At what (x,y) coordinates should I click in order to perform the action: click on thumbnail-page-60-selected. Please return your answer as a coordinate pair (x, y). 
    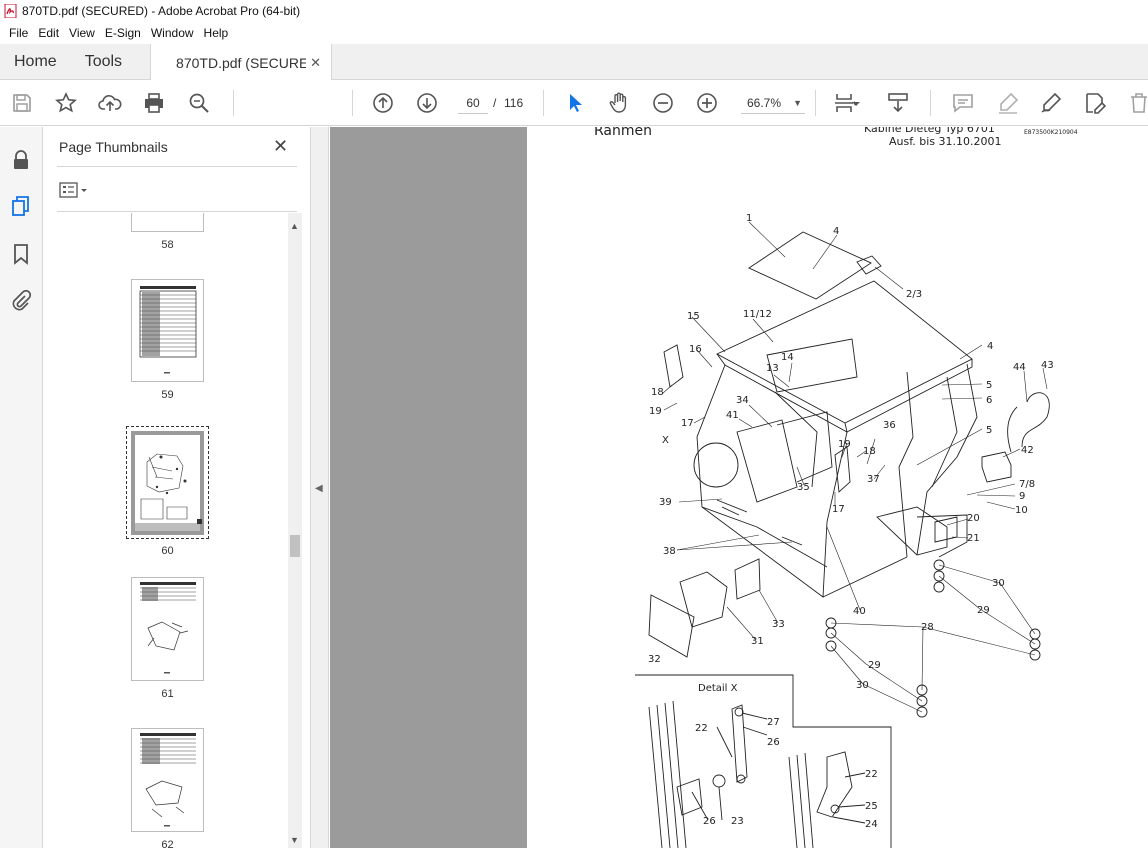
    Looking at the image, I should click on (167, 482).